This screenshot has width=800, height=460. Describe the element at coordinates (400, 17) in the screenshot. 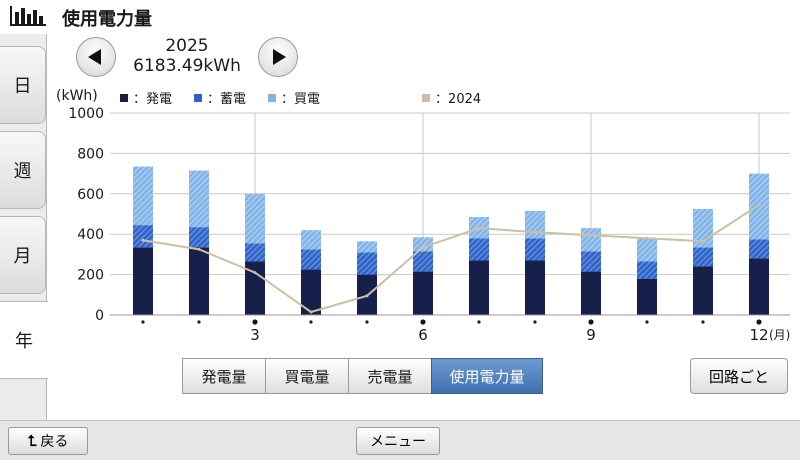

I see `app-header: 使用電力量` at that location.